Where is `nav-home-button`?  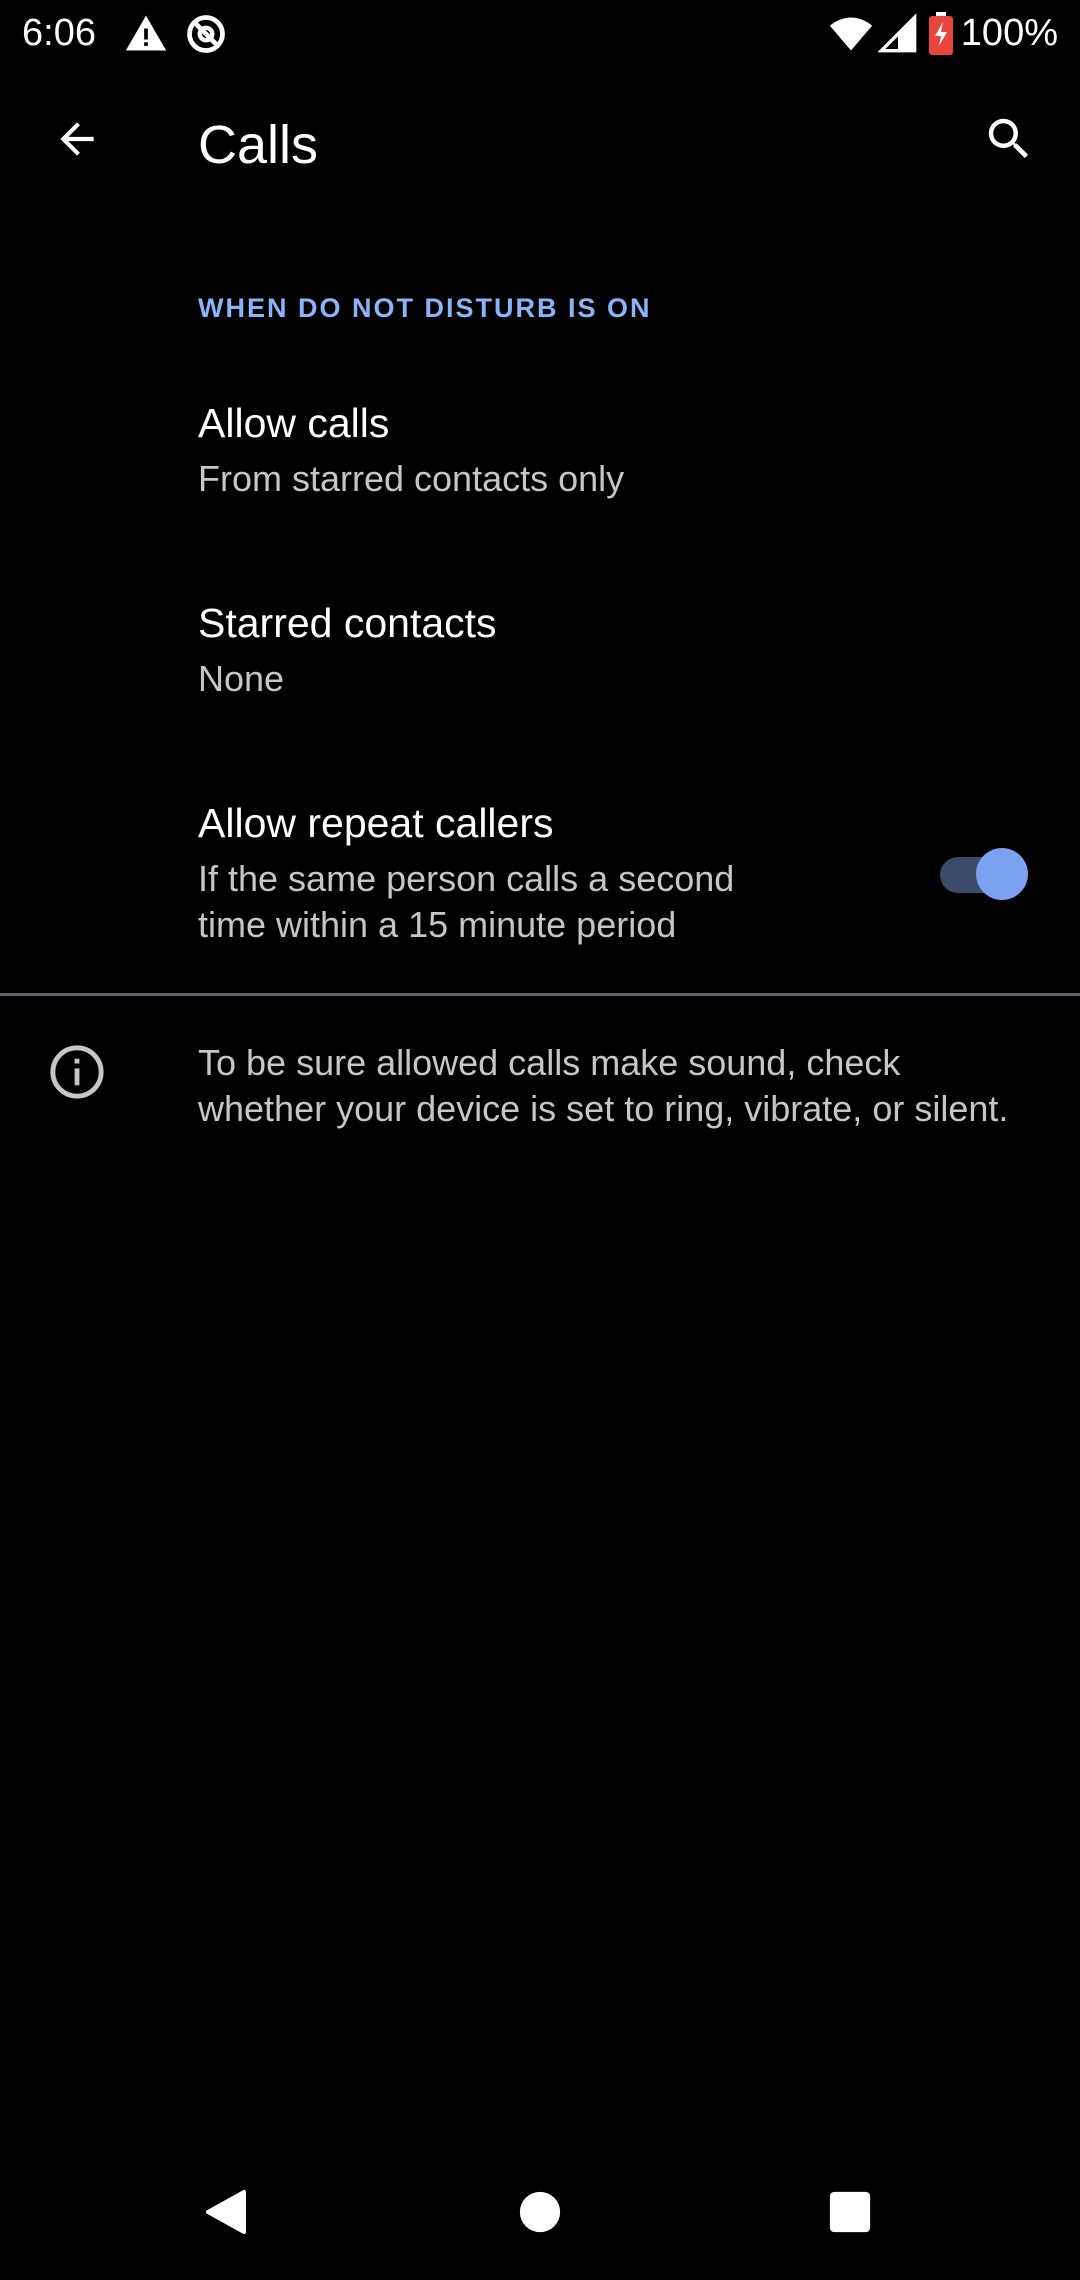
nav-home-button is located at coordinates (540, 2214).